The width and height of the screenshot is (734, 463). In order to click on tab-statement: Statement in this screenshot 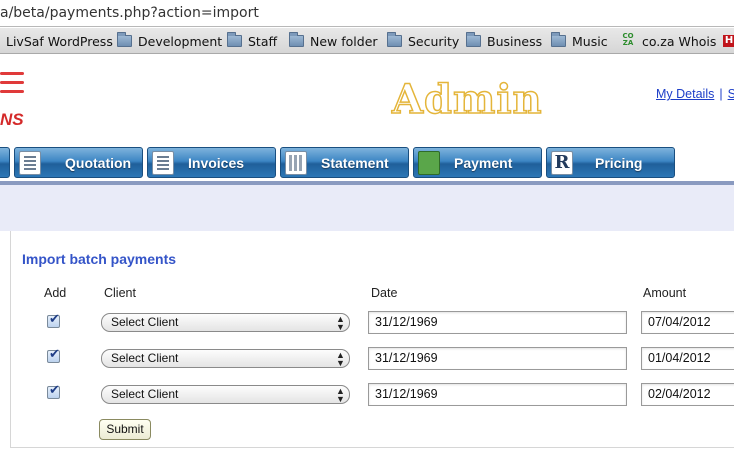, I will do `click(344, 162)`.